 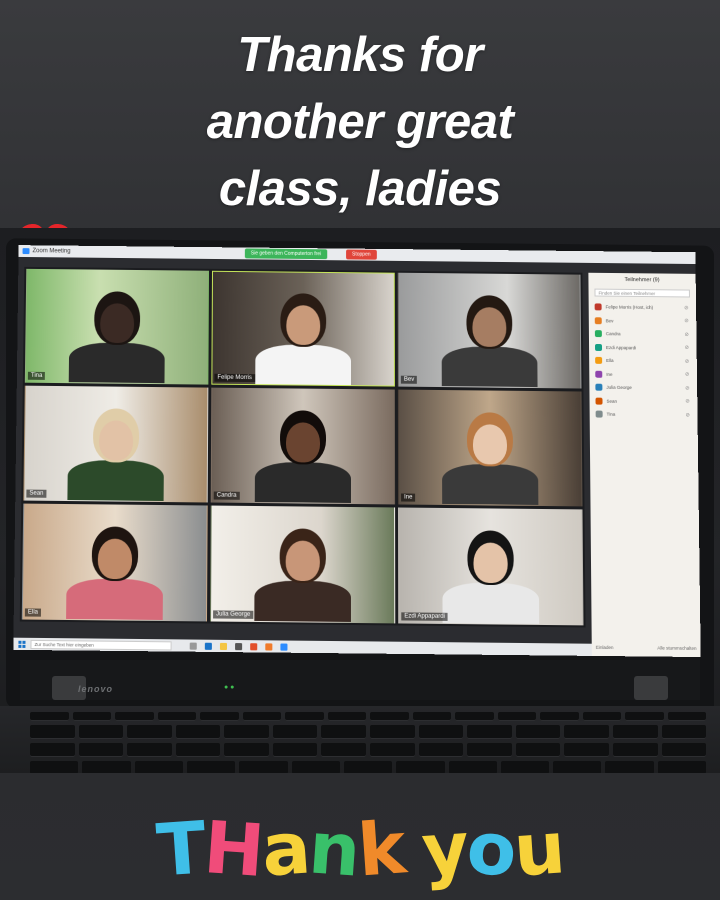 What do you see at coordinates (254, 646) in the screenshot?
I see `office-icon` at bounding box center [254, 646].